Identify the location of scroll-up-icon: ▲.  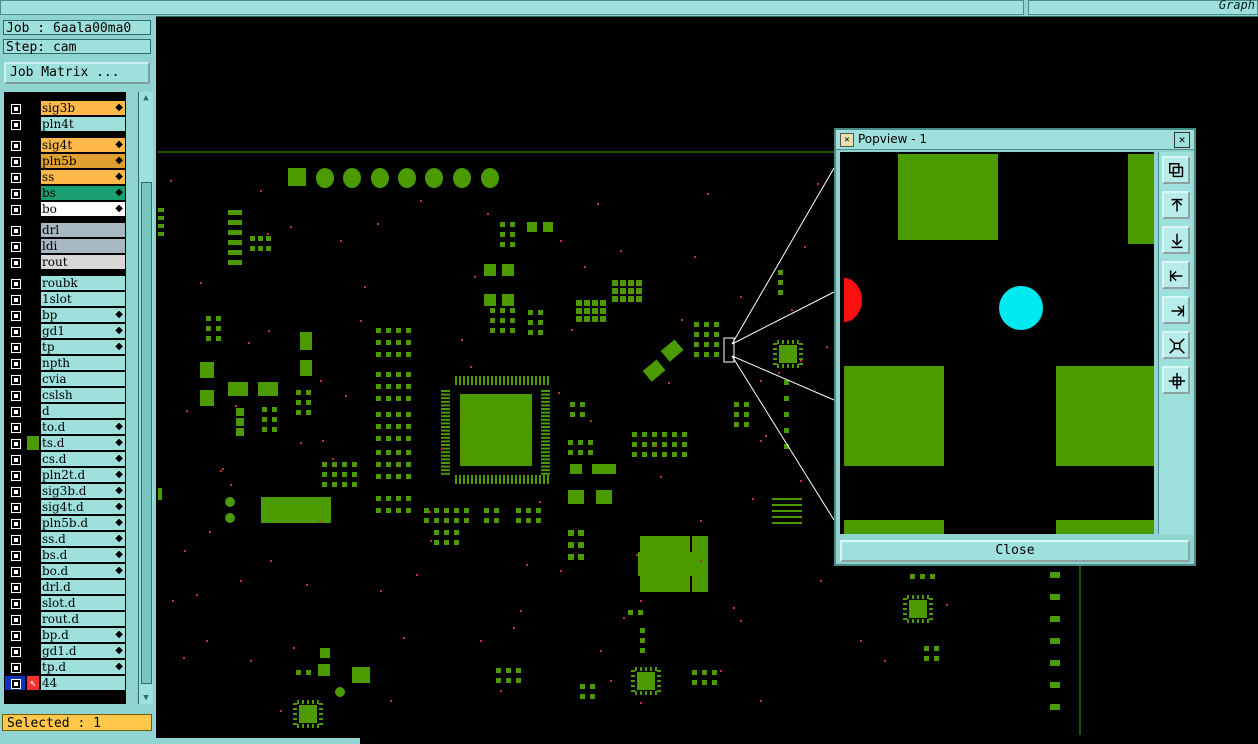
(146, 98).